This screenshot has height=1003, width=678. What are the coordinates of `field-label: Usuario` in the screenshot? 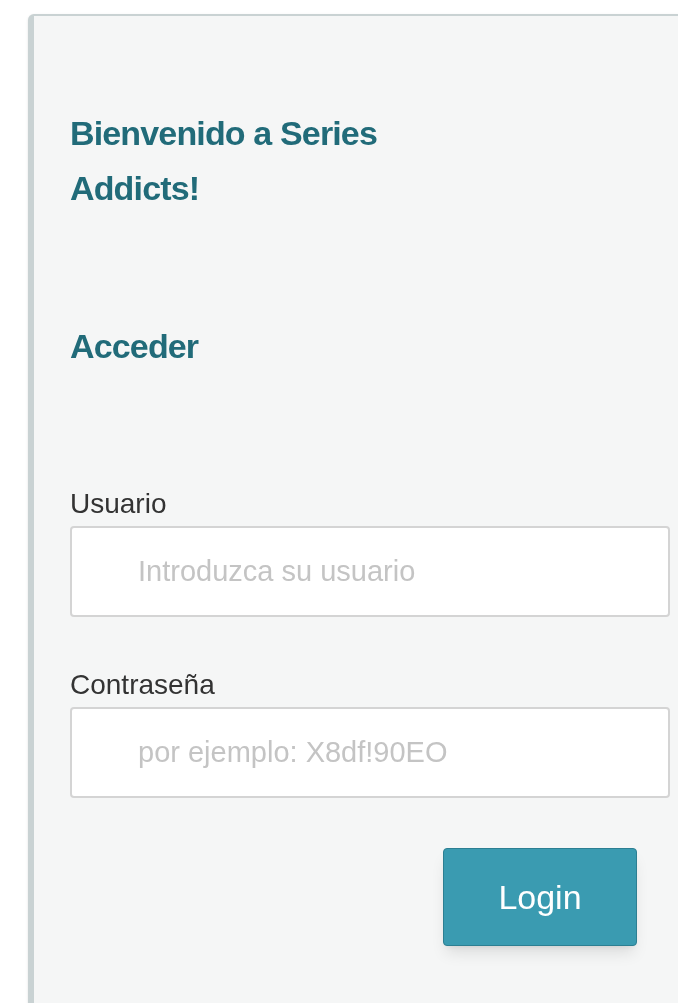 It's located at (118, 504).